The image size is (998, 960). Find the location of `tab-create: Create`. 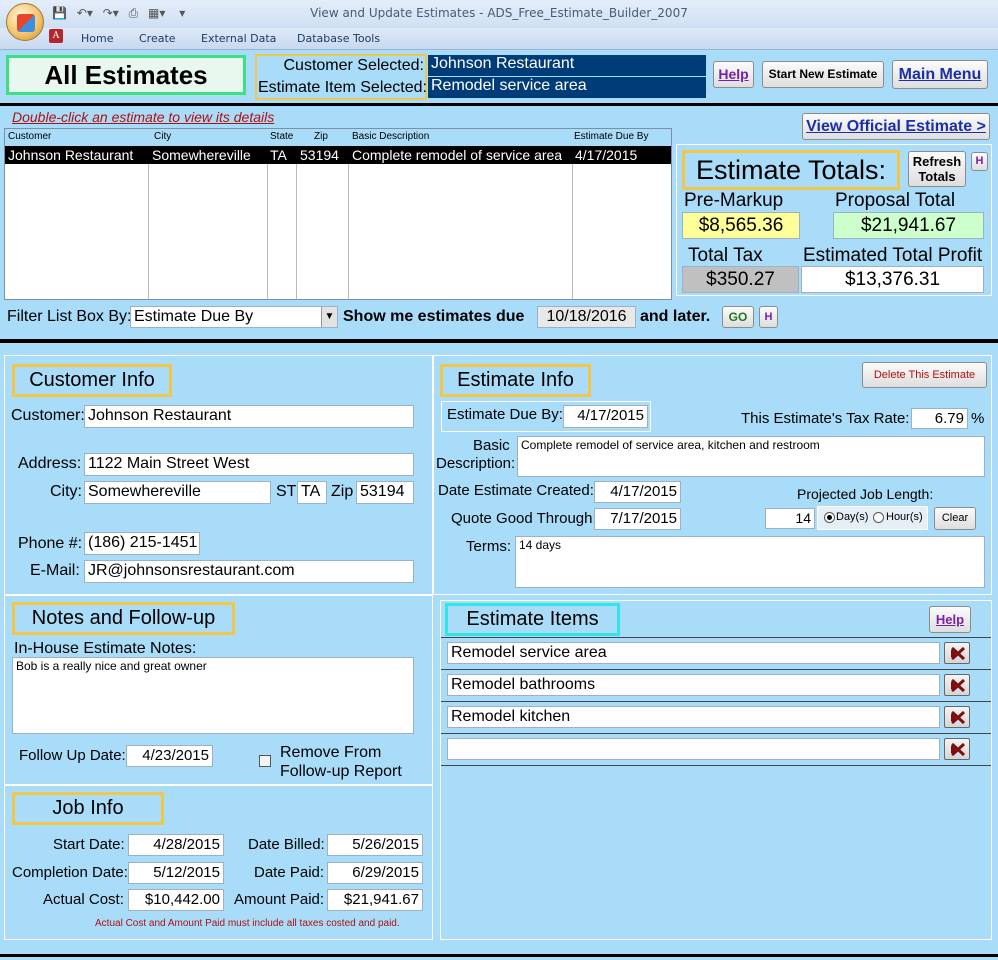

tab-create: Create is located at coordinates (157, 38).